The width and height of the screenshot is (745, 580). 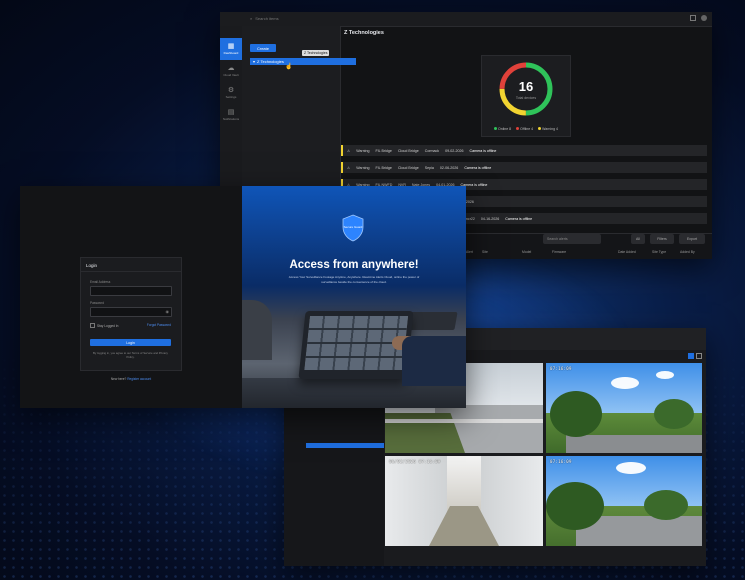 I want to click on sleeve-image, so click(x=434, y=361).